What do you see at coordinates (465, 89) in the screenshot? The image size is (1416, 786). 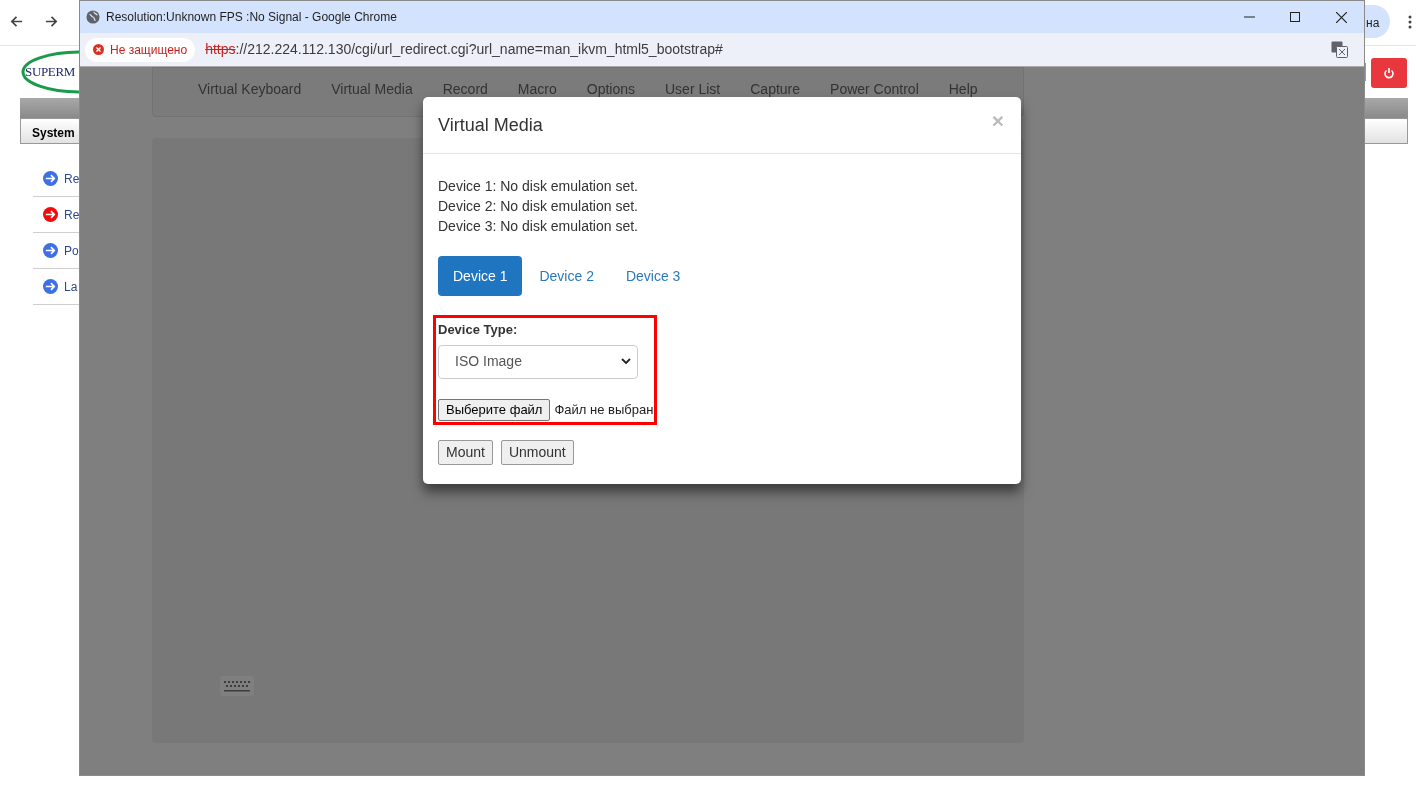 I see `menu-item: Record` at bounding box center [465, 89].